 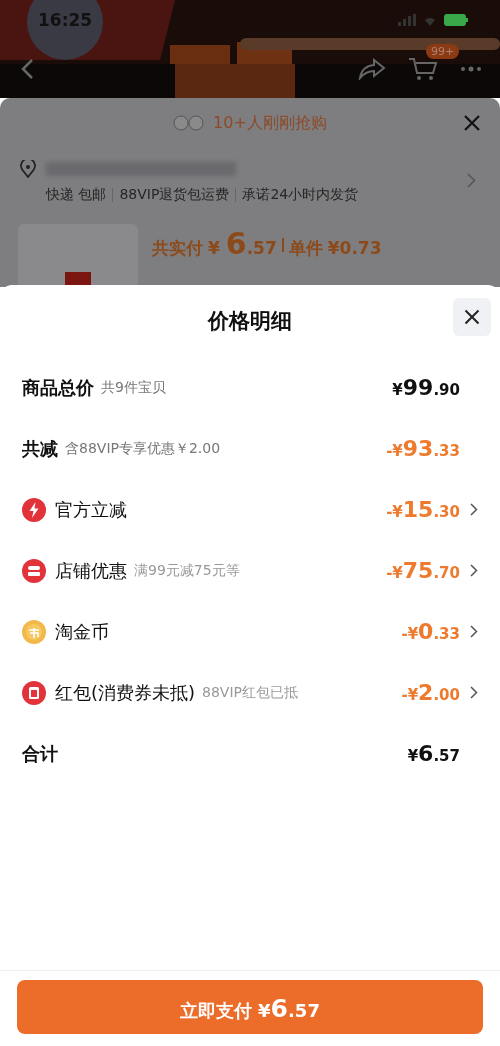 What do you see at coordinates (270, 123) in the screenshot?
I see `popular-text: 10+人刚刚抢购` at bounding box center [270, 123].